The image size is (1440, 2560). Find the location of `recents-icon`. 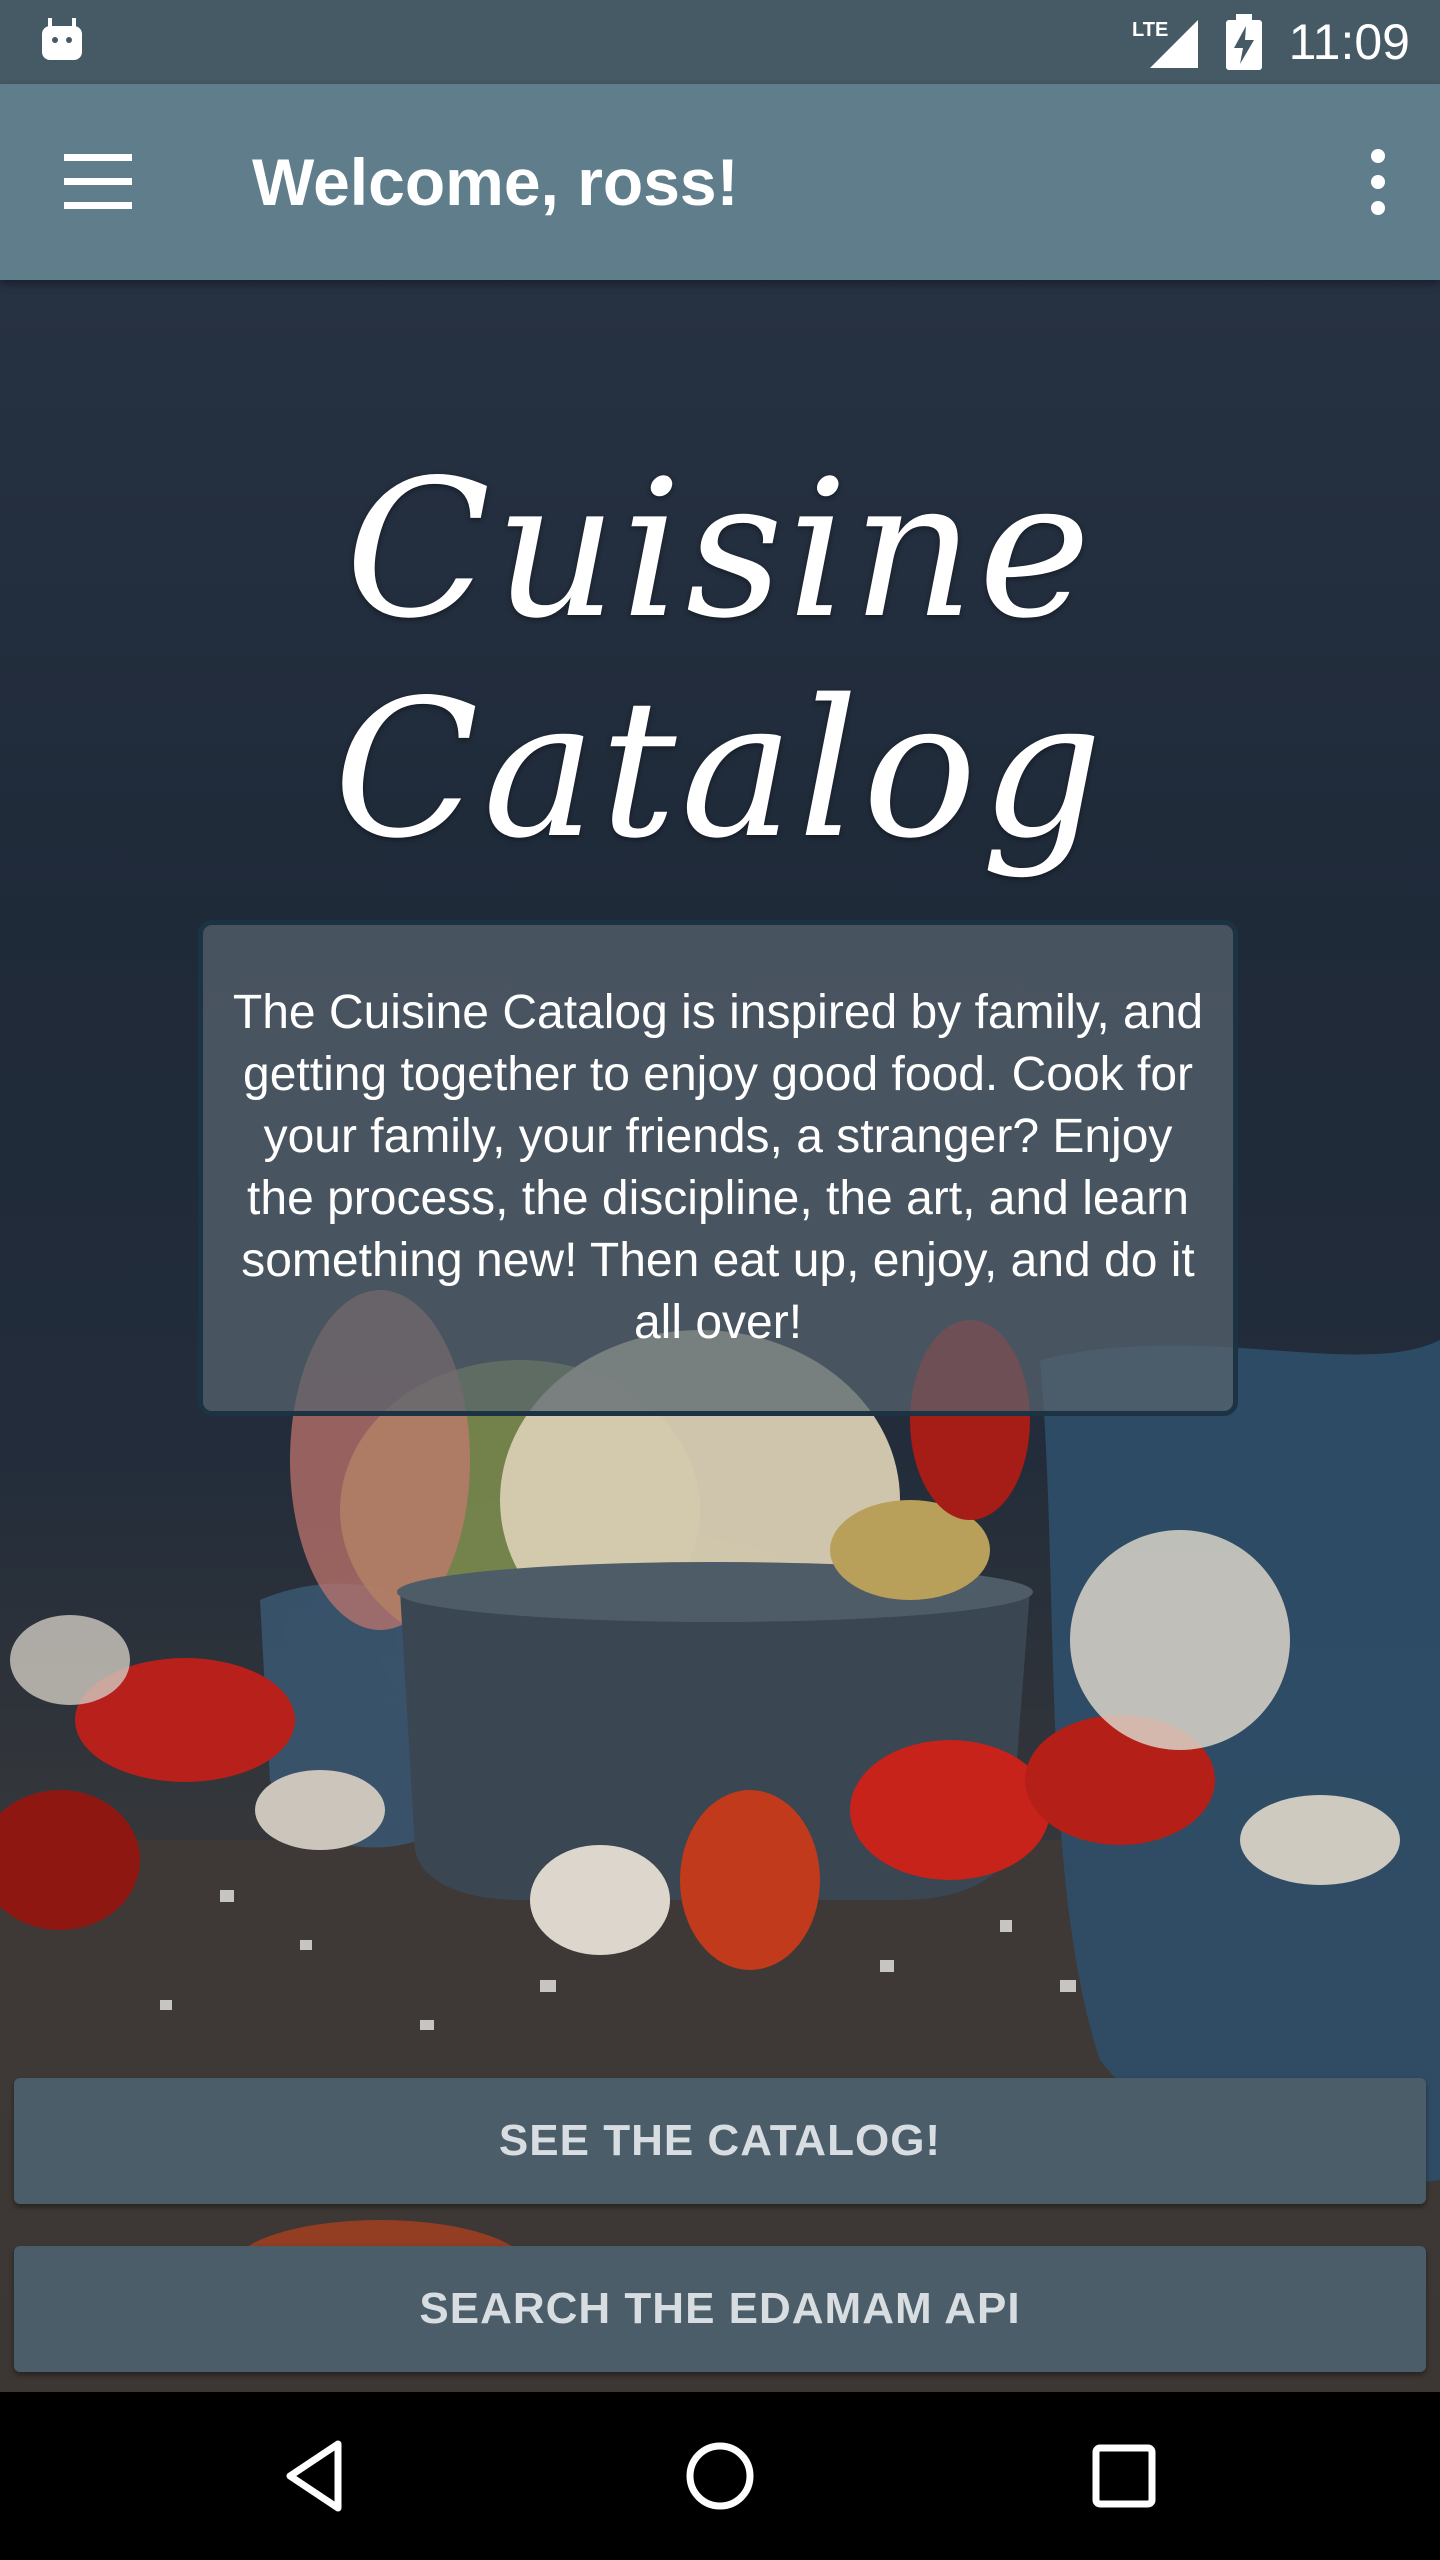

recents-icon is located at coordinates (1124, 2476).